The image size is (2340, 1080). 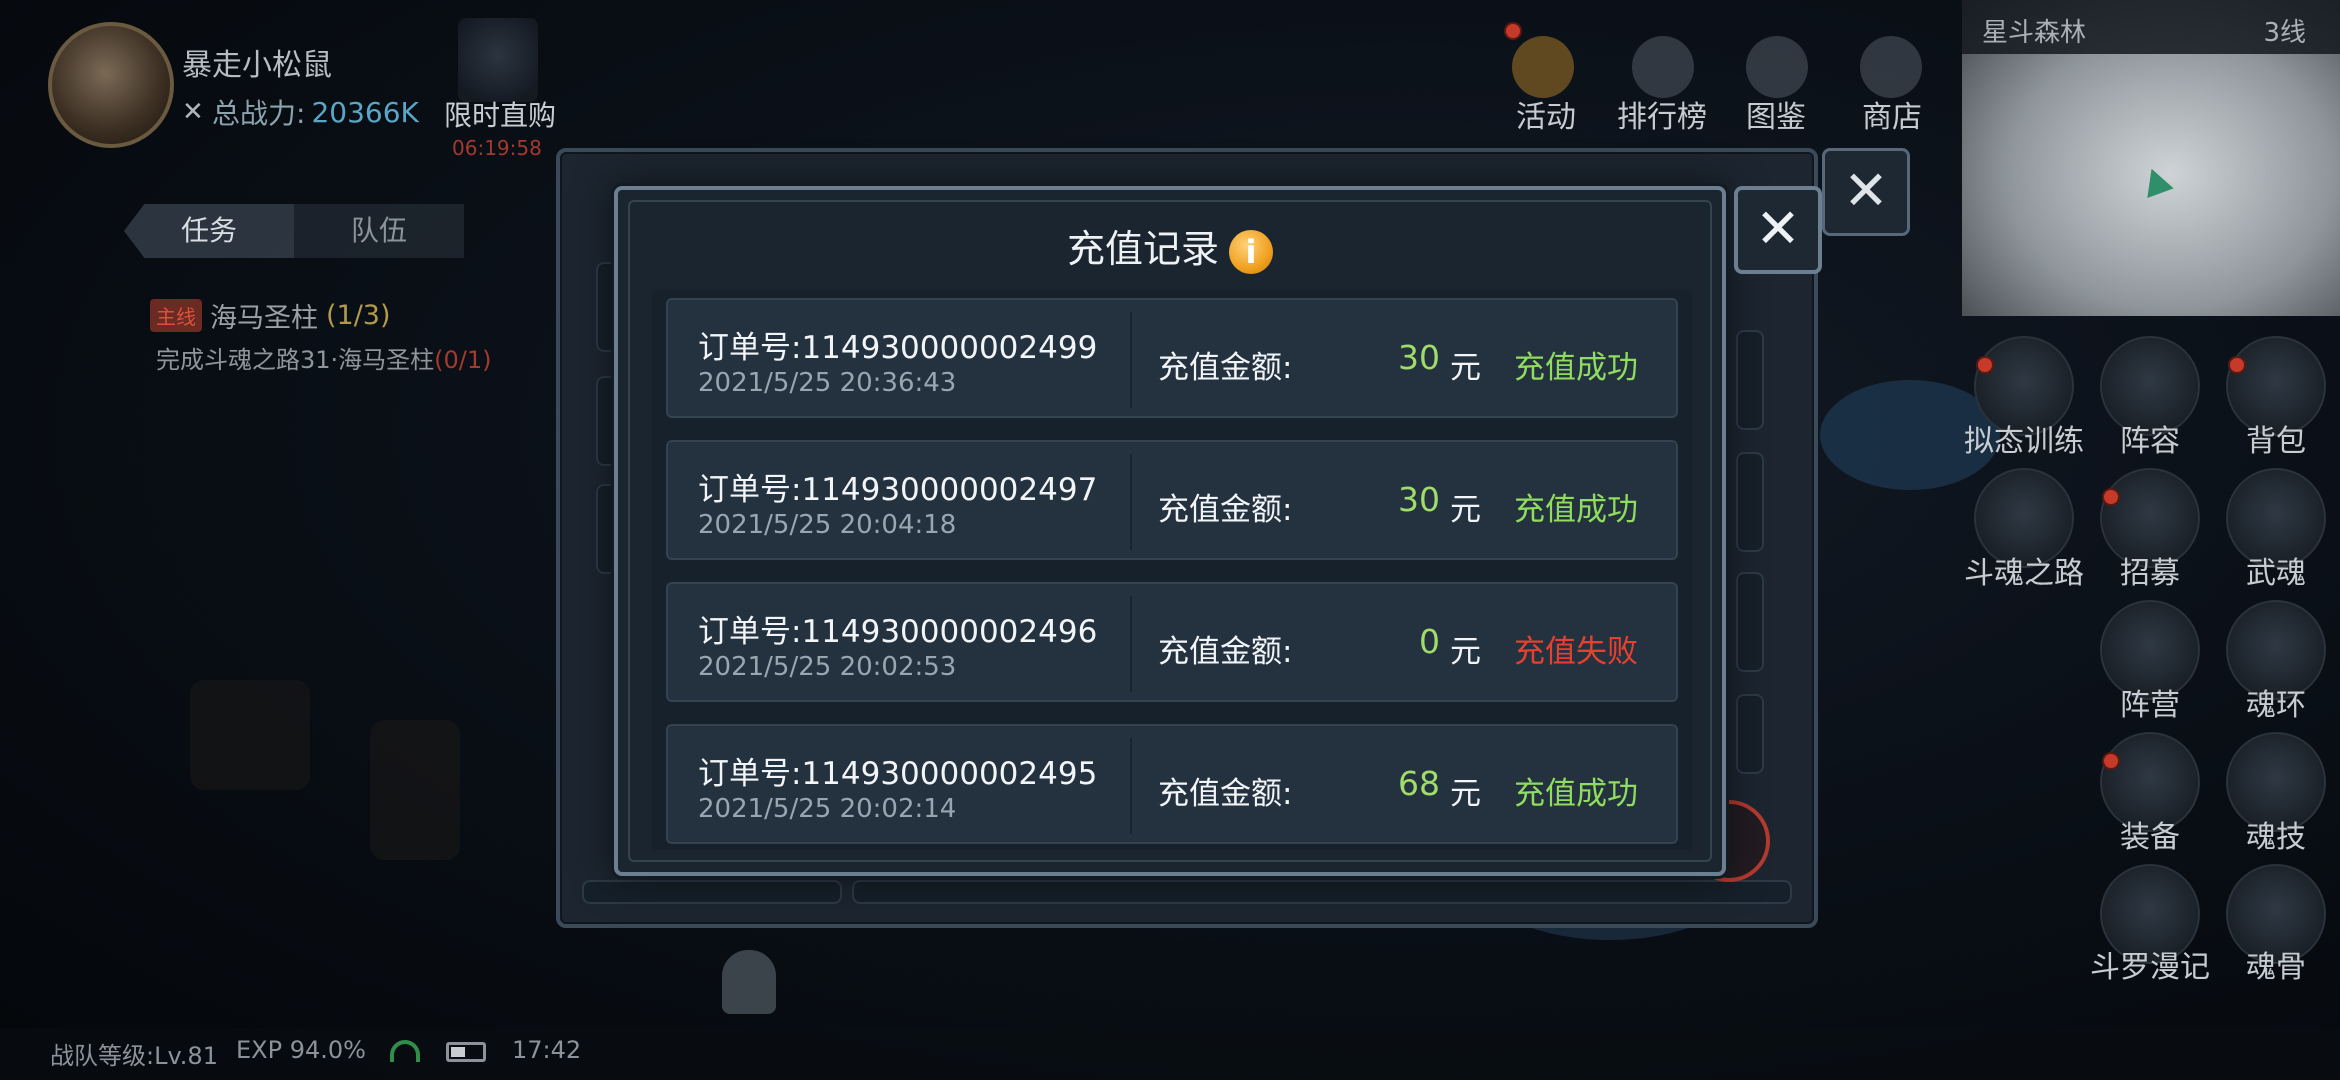 What do you see at coordinates (827, 525) in the screenshot?
I see `order-time: 2021/5/25 20:04:18` at bounding box center [827, 525].